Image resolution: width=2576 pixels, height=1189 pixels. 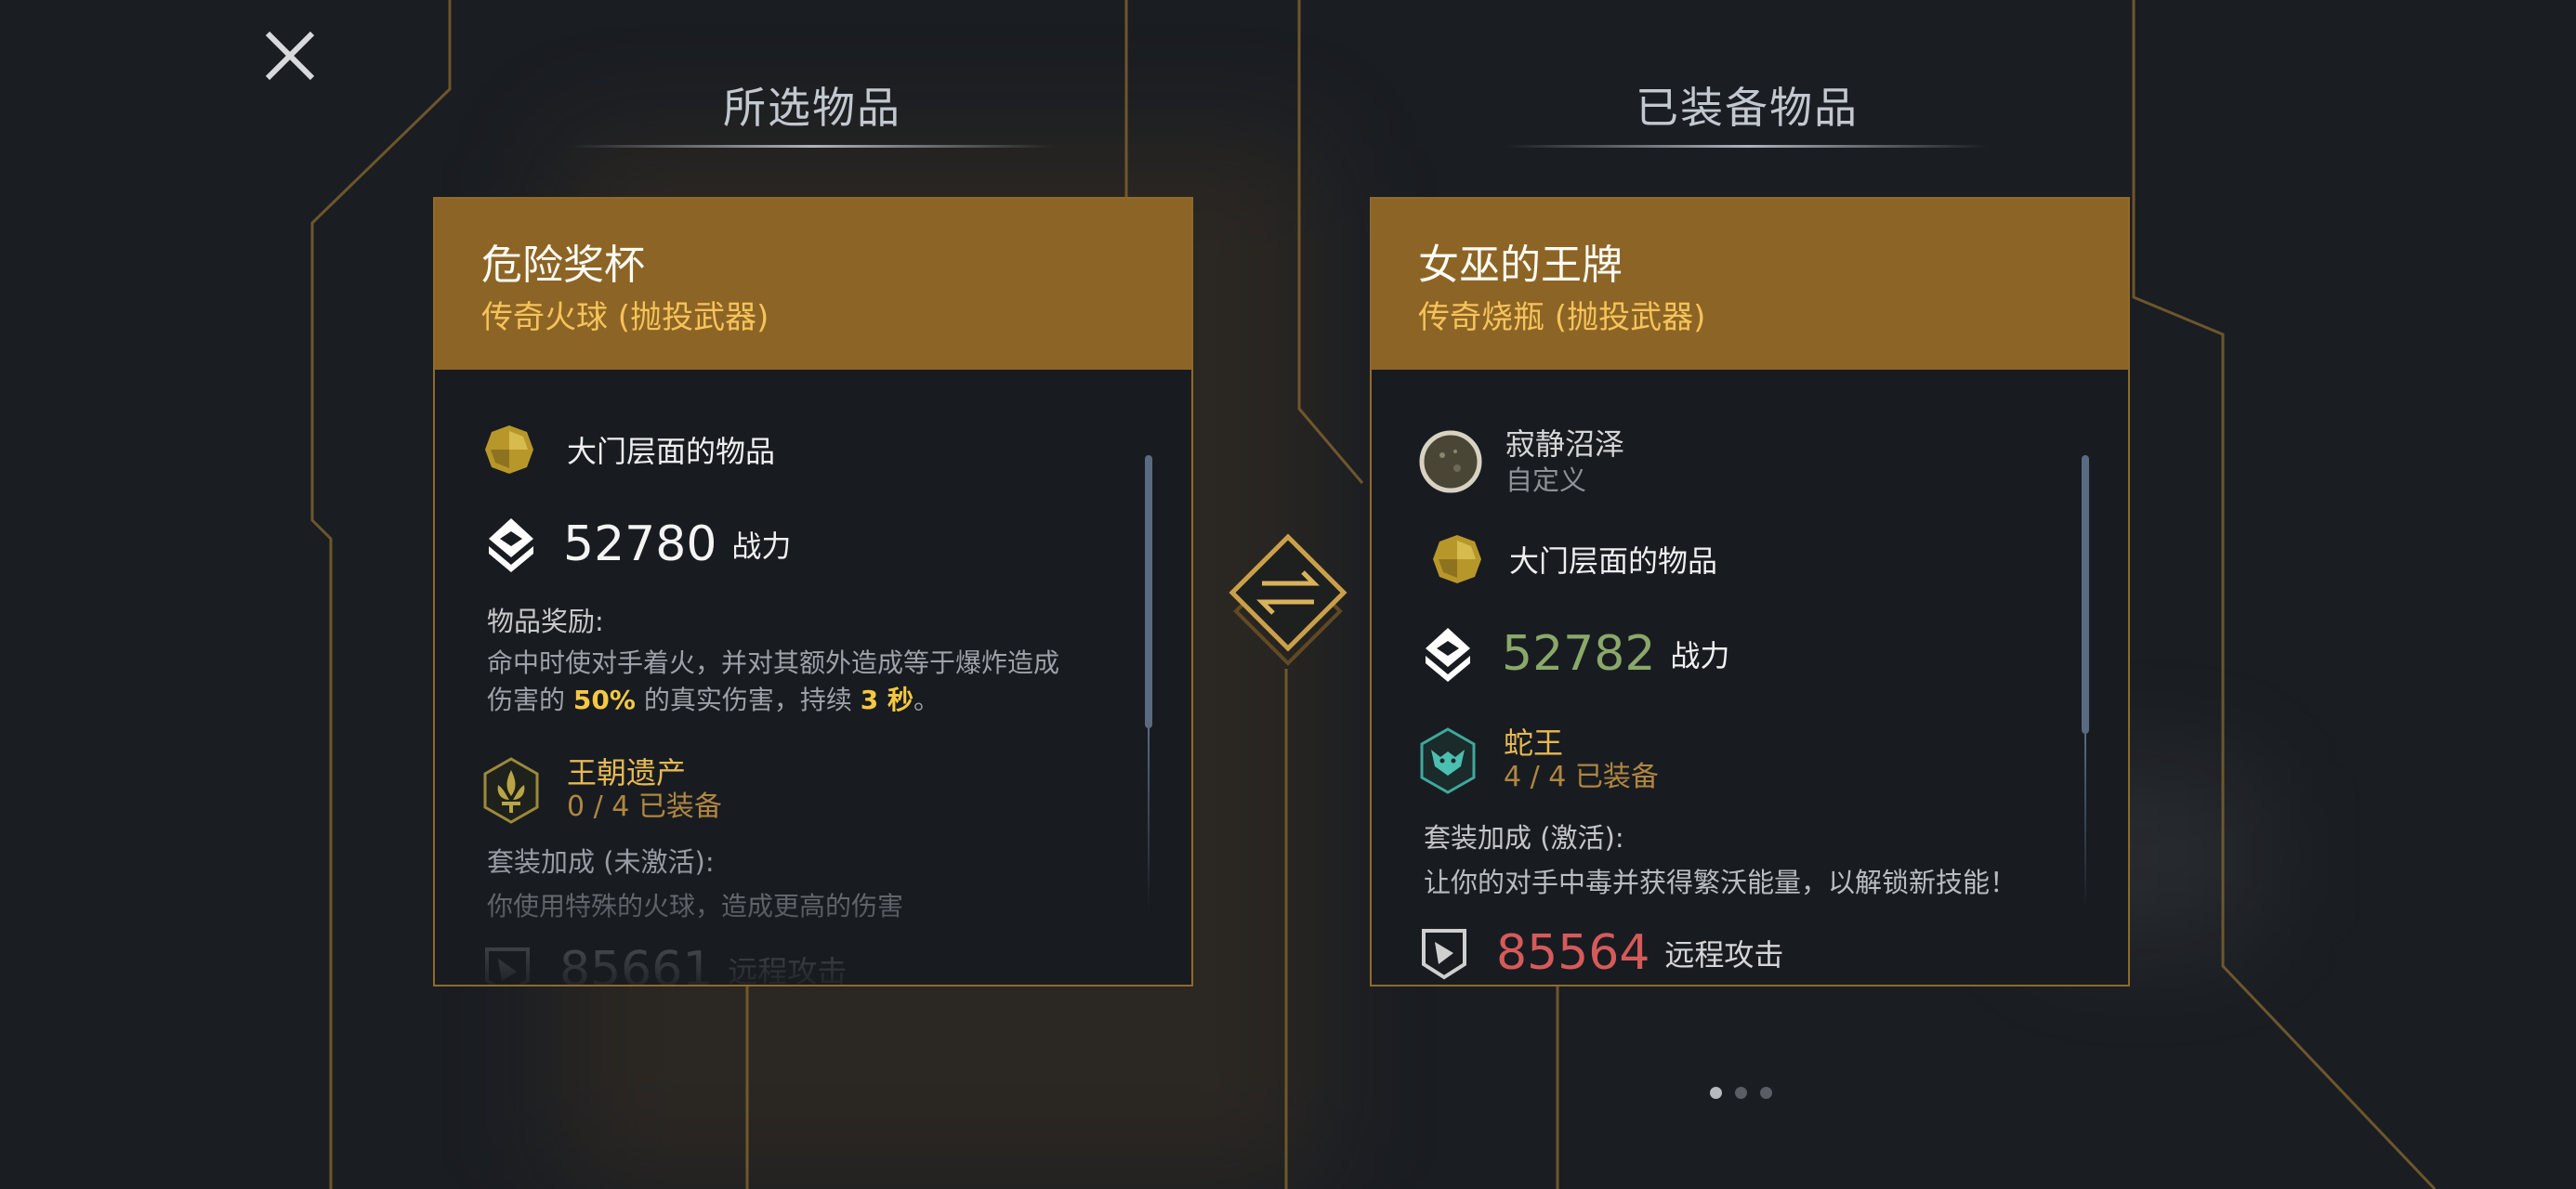 I want to click on selected-power-label: 战力, so click(x=761, y=546).